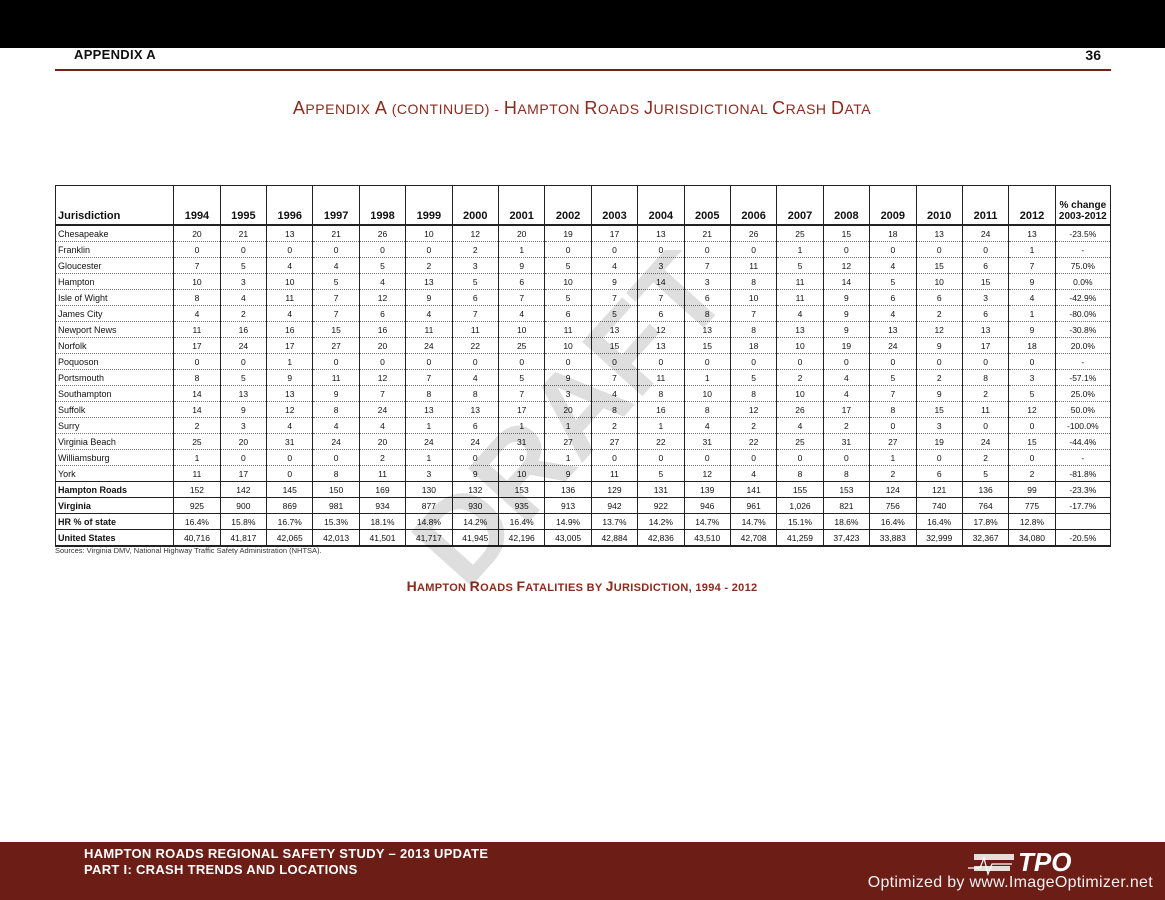 Image resolution: width=1165 pixels, height=900 pixels. What do you see at coordinates (1083, 473) in the screenshot?
I see `change-cell: -81.8%` at bounding box center [1083, 473].